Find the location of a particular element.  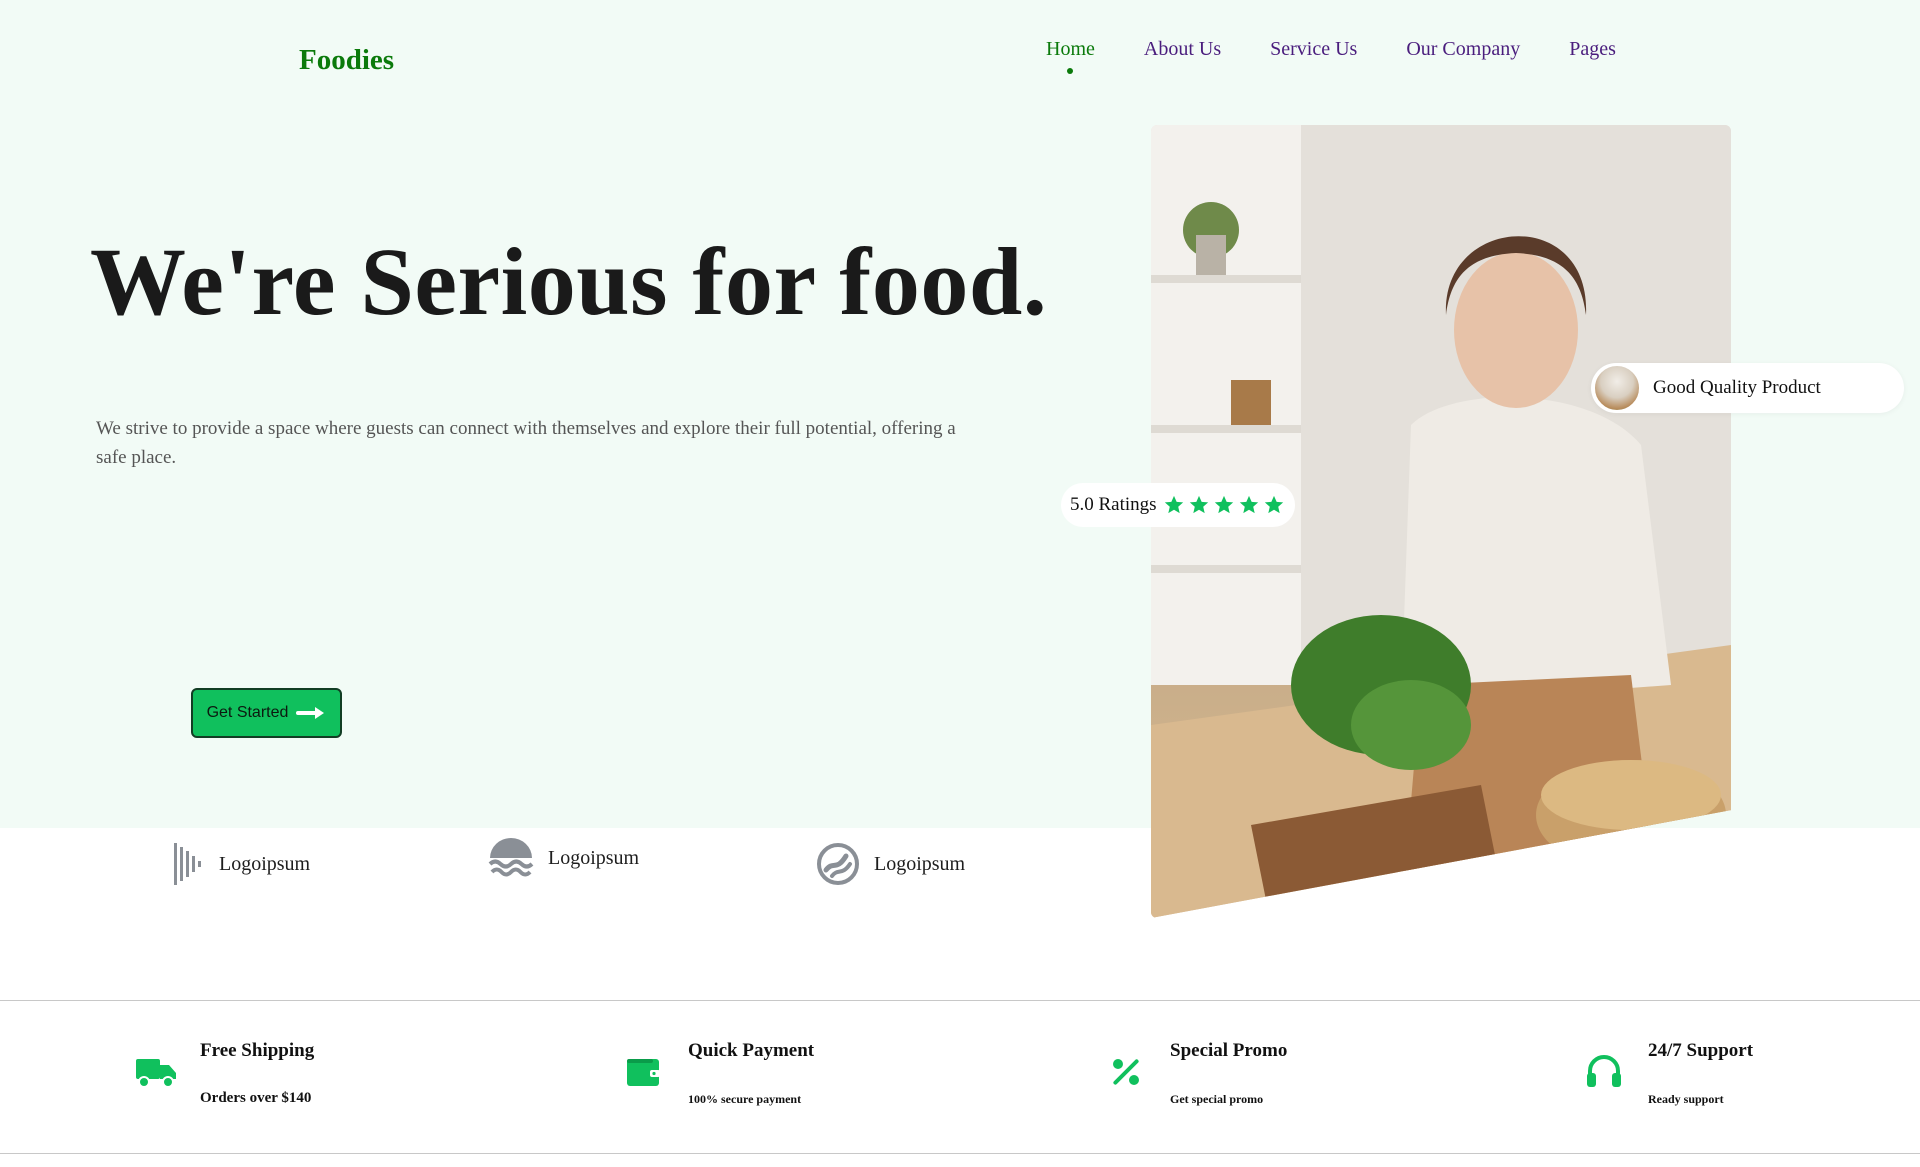

percent-icon is located at coordinates (1126, 1072).